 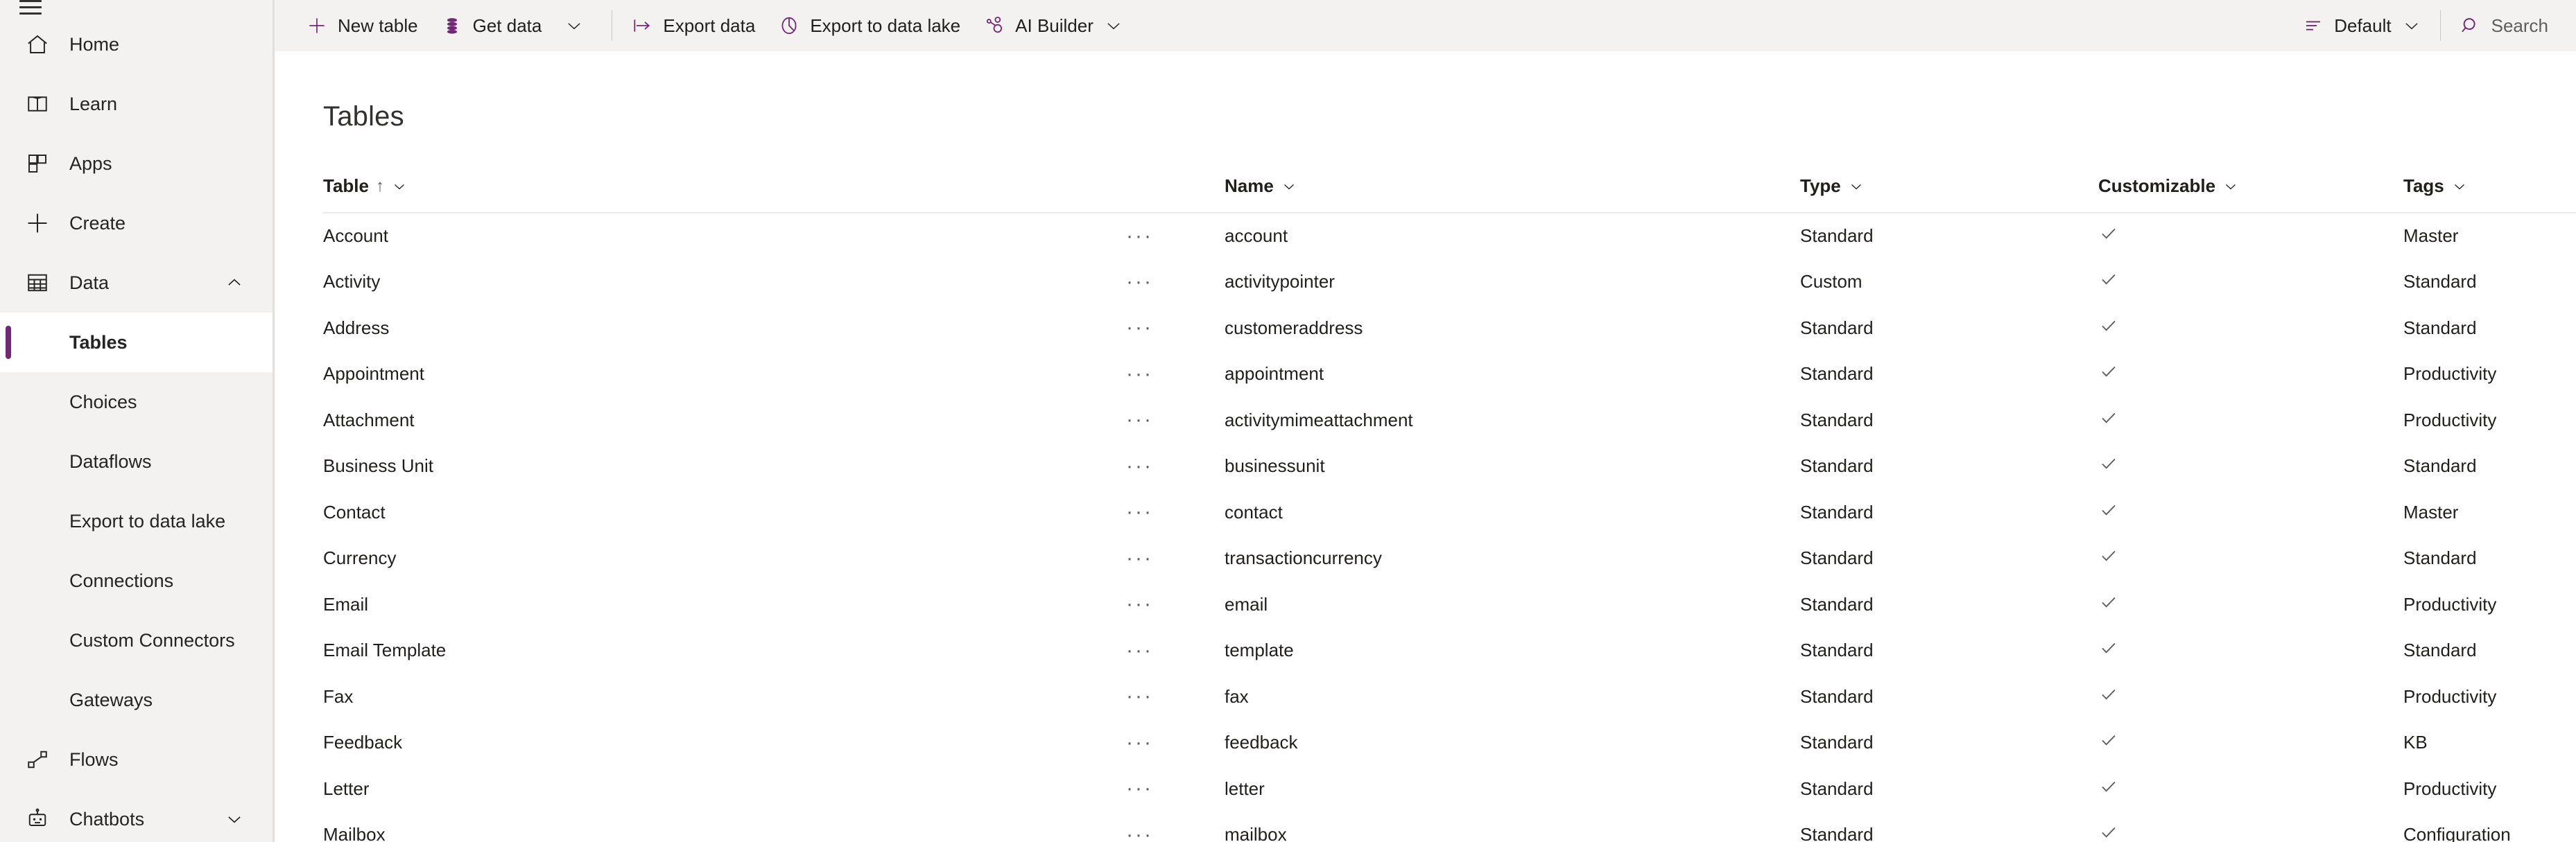 What do you see at coordinates (722, 194) in the screenshot?
I see `column-header-table: Table ↑` at bounding box center [722, 194].